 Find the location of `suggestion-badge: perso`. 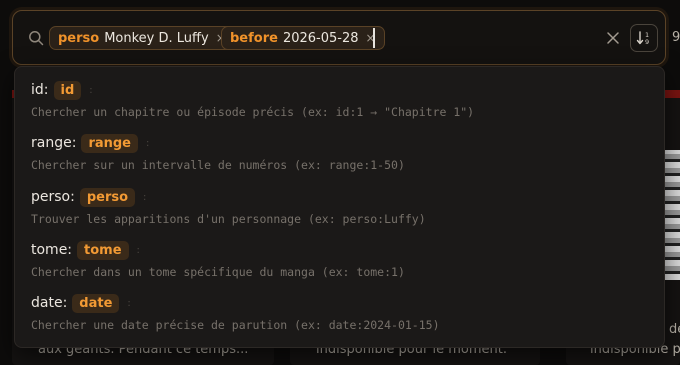

suggestion-badge: perso is located at coordinates (107, 197).